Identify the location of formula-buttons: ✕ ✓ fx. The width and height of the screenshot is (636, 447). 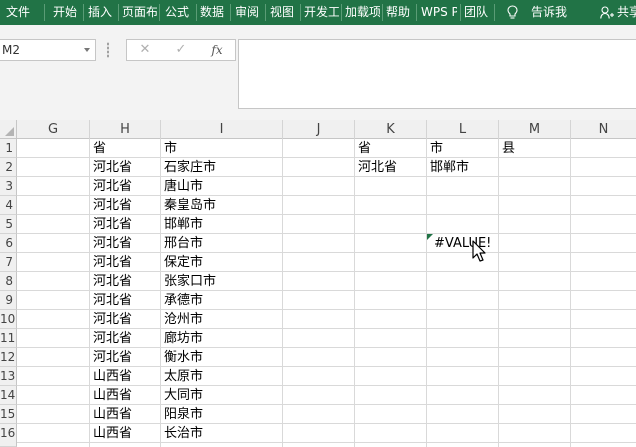
(181, 50).